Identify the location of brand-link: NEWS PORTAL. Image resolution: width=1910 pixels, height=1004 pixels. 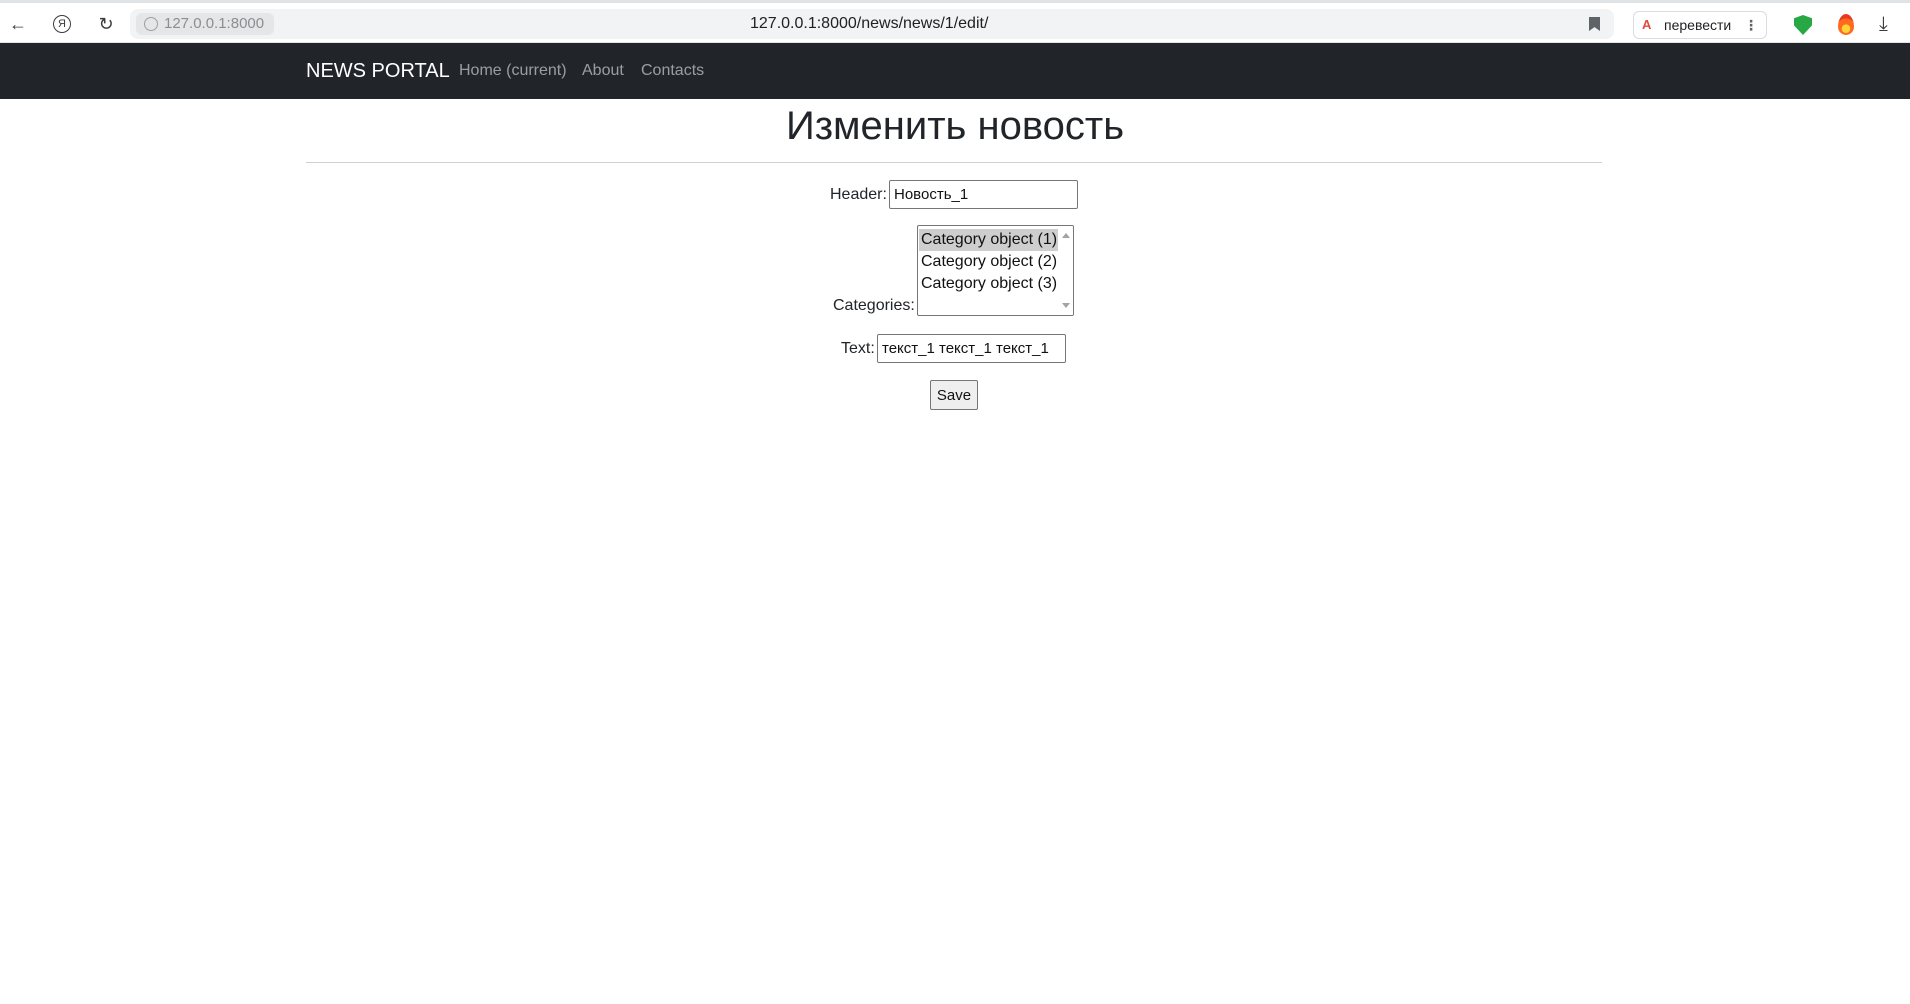
(378, 71).